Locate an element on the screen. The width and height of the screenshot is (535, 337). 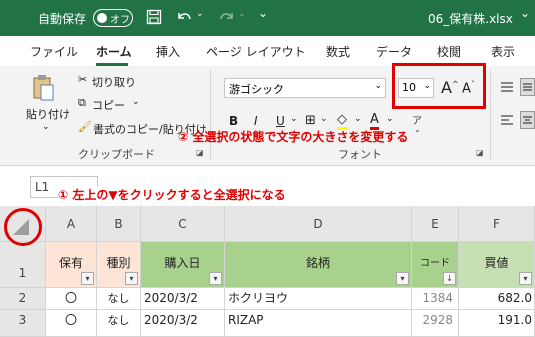
tab-review: 校閲 is located at coordinates (449, 51).